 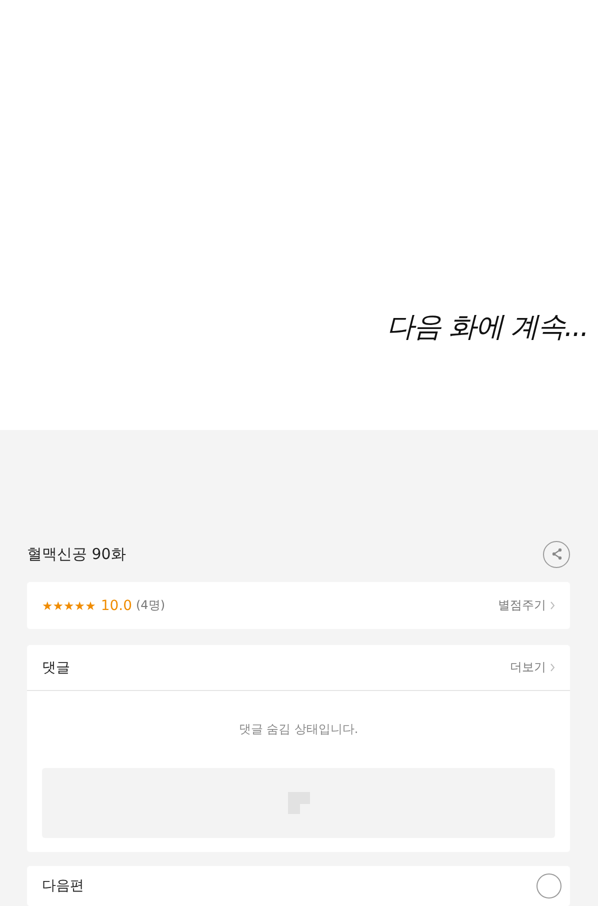 I want to click on share-icon, so click(x=557, y=554).